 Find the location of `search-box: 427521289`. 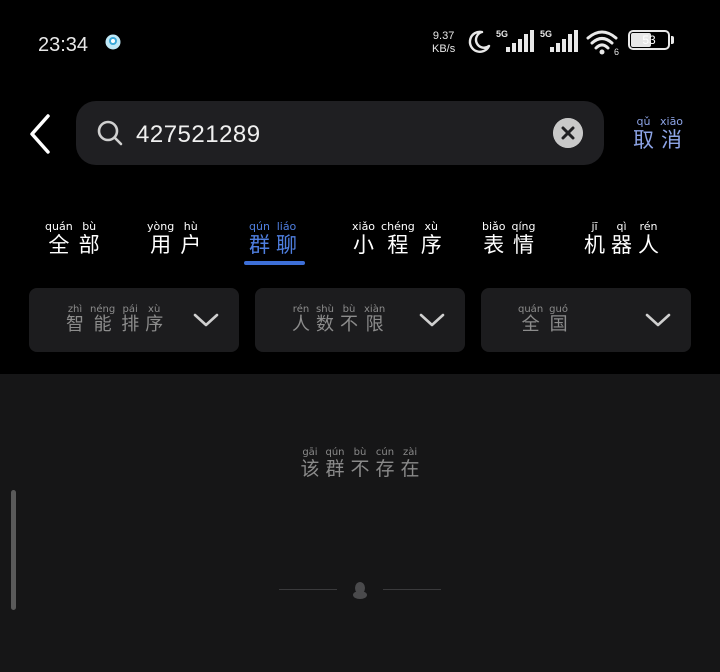

search-box: 427521289 is located at coordinates (340, 133).